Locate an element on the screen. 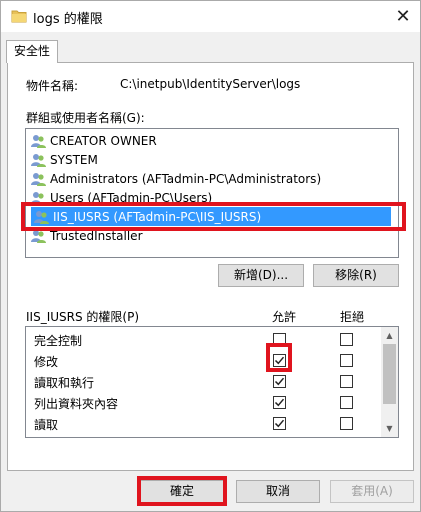  close-icon: ✕ is located at coordinates (403, 16).